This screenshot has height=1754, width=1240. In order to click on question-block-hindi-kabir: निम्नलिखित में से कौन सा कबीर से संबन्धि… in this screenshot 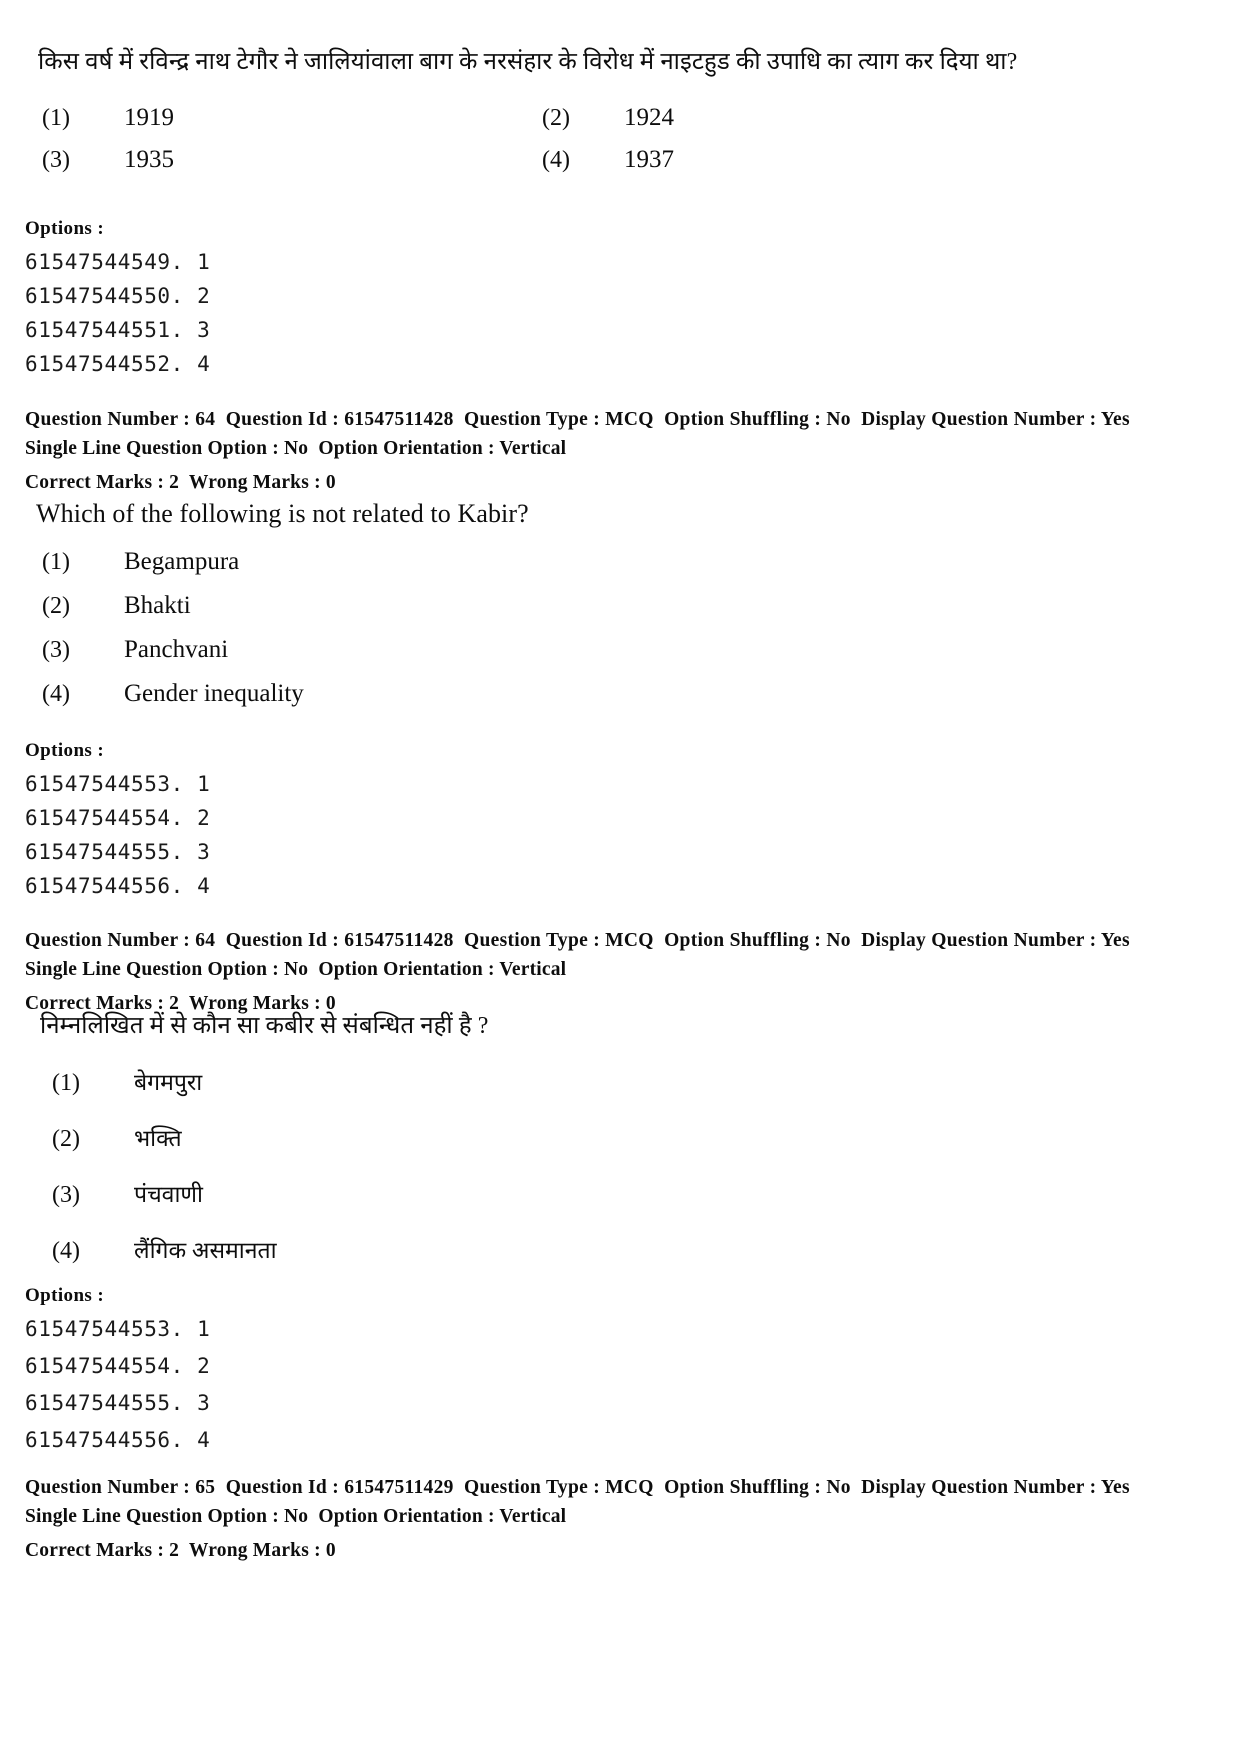, I will do `click(625, 1026)`.